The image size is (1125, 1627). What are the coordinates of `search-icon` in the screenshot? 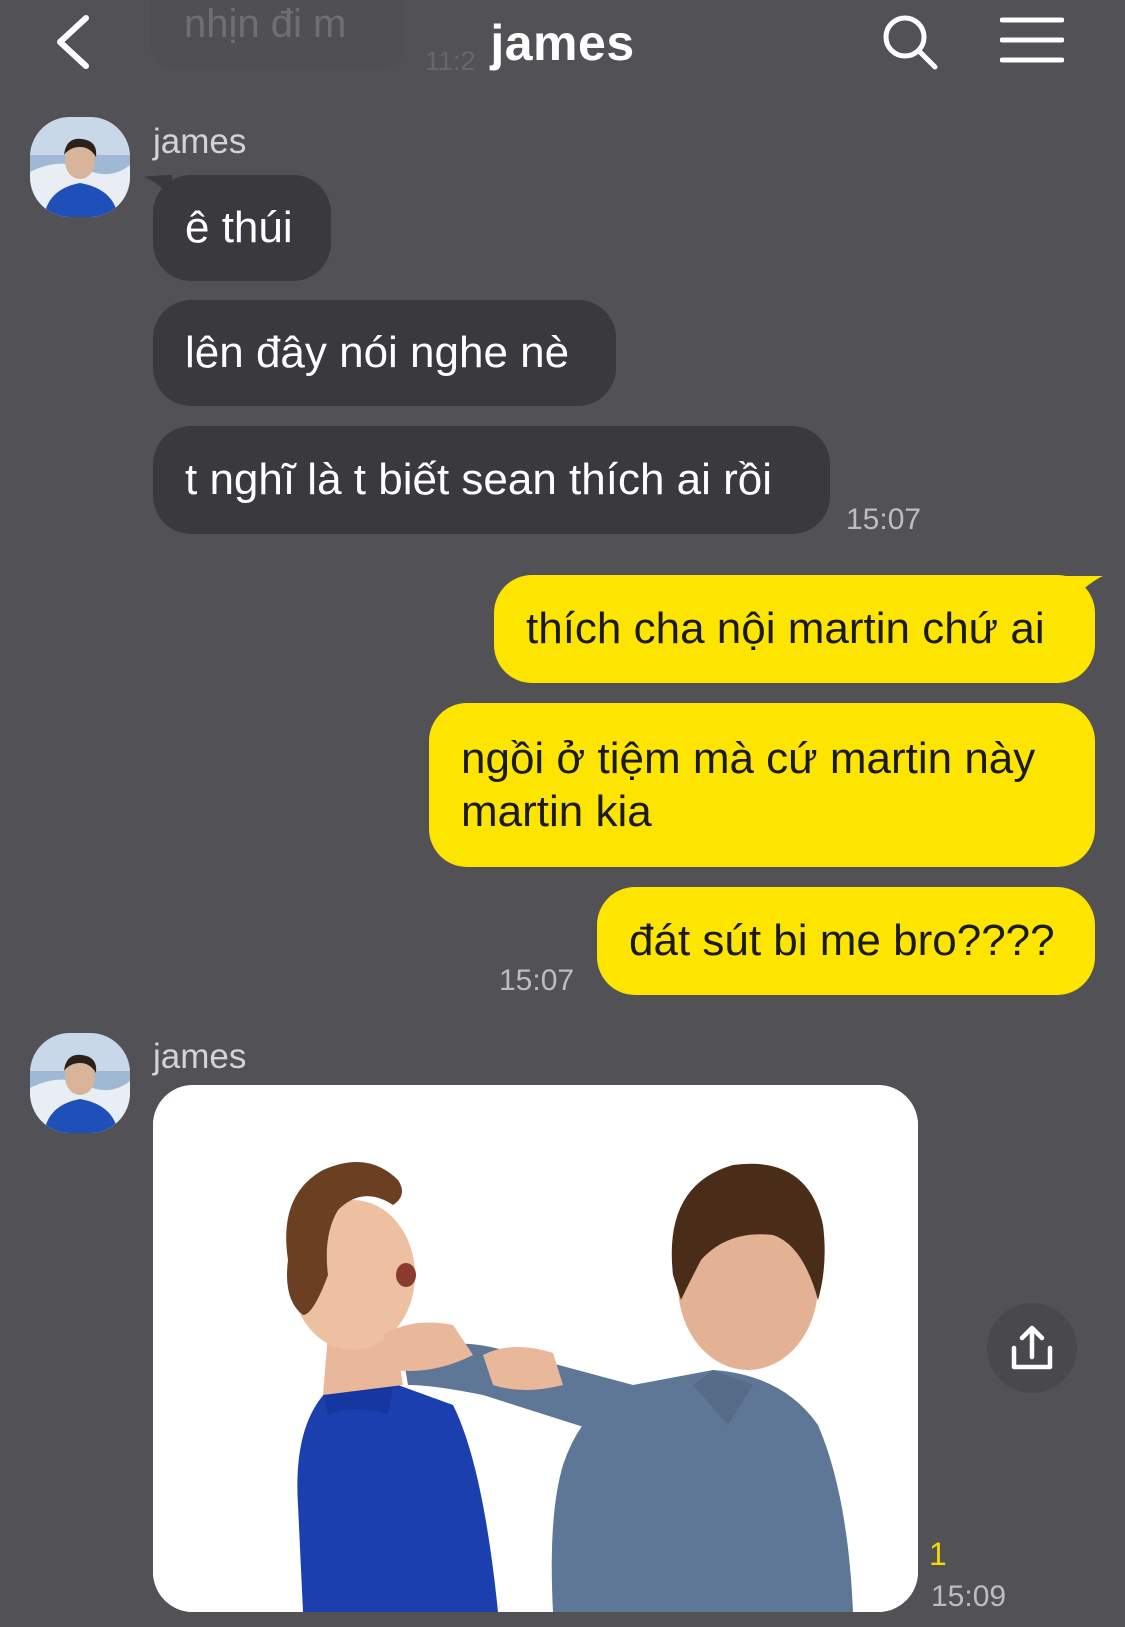 It's located at (910, 42).